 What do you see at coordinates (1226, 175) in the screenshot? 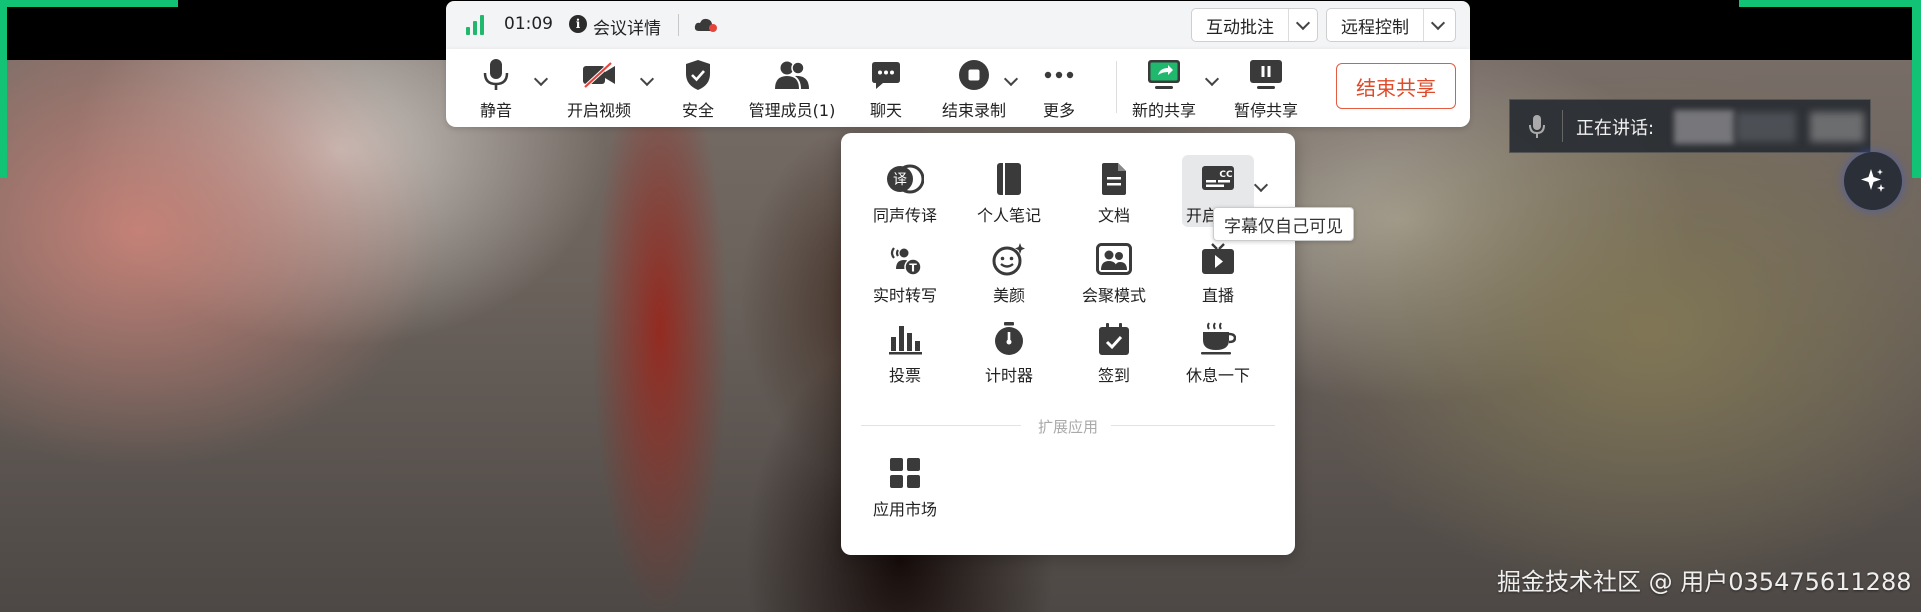
I see `svg-text: CC` at bounding box center [1226, 175].